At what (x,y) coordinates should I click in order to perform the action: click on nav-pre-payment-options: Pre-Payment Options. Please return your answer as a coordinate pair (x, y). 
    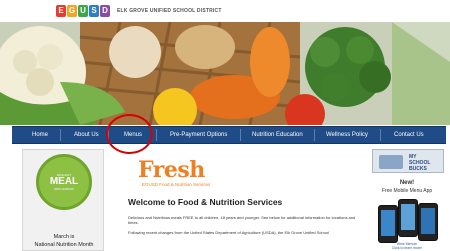
    Looking at the image, I should click on (198, 135).